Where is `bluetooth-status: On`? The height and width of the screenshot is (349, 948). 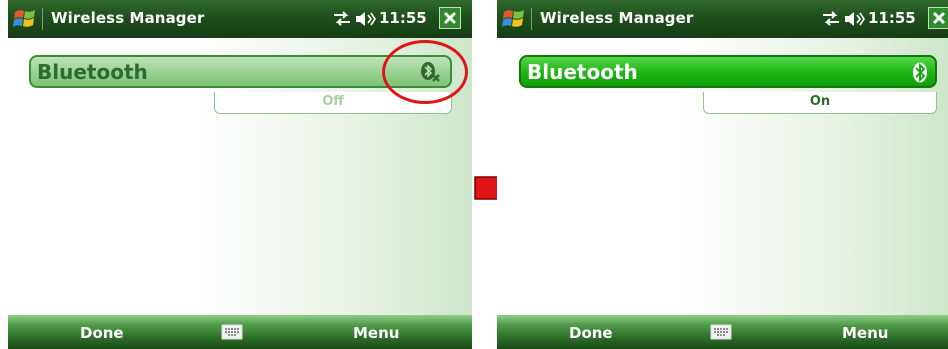
bluetooth-status: On is located at coordinates (820, 103).